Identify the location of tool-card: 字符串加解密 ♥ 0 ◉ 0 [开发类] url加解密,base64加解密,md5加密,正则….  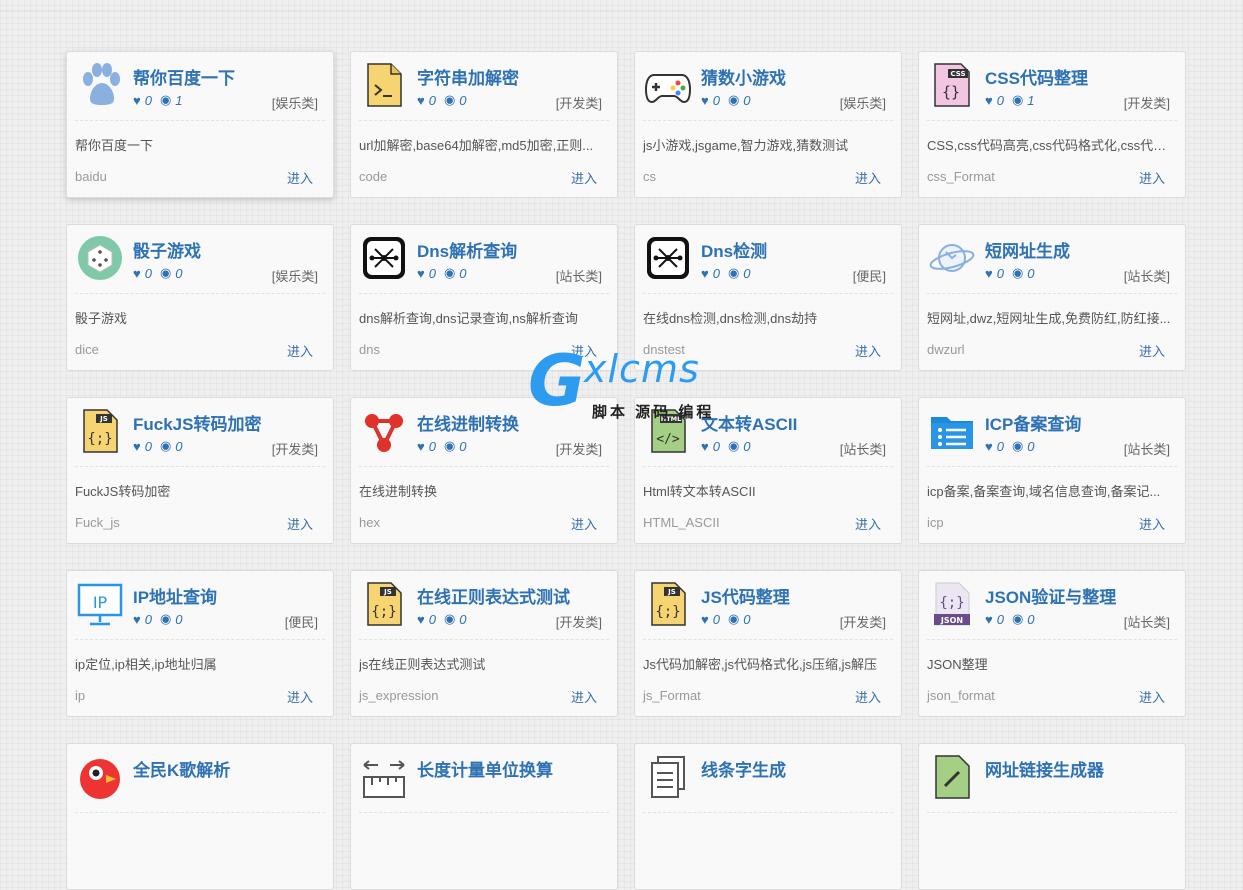
(484, 124).